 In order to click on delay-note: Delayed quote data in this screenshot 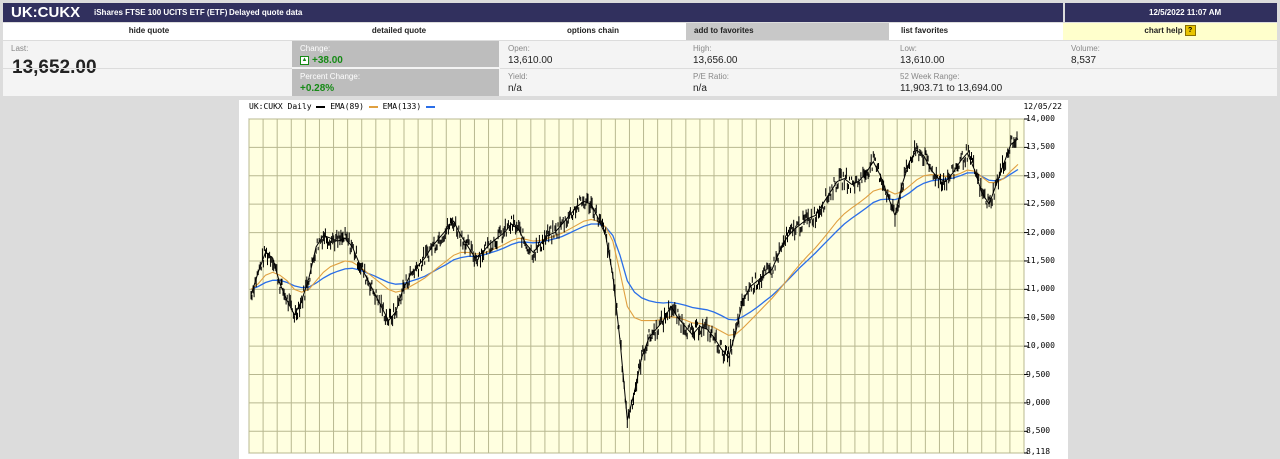, I will do `click(266, 12)`.